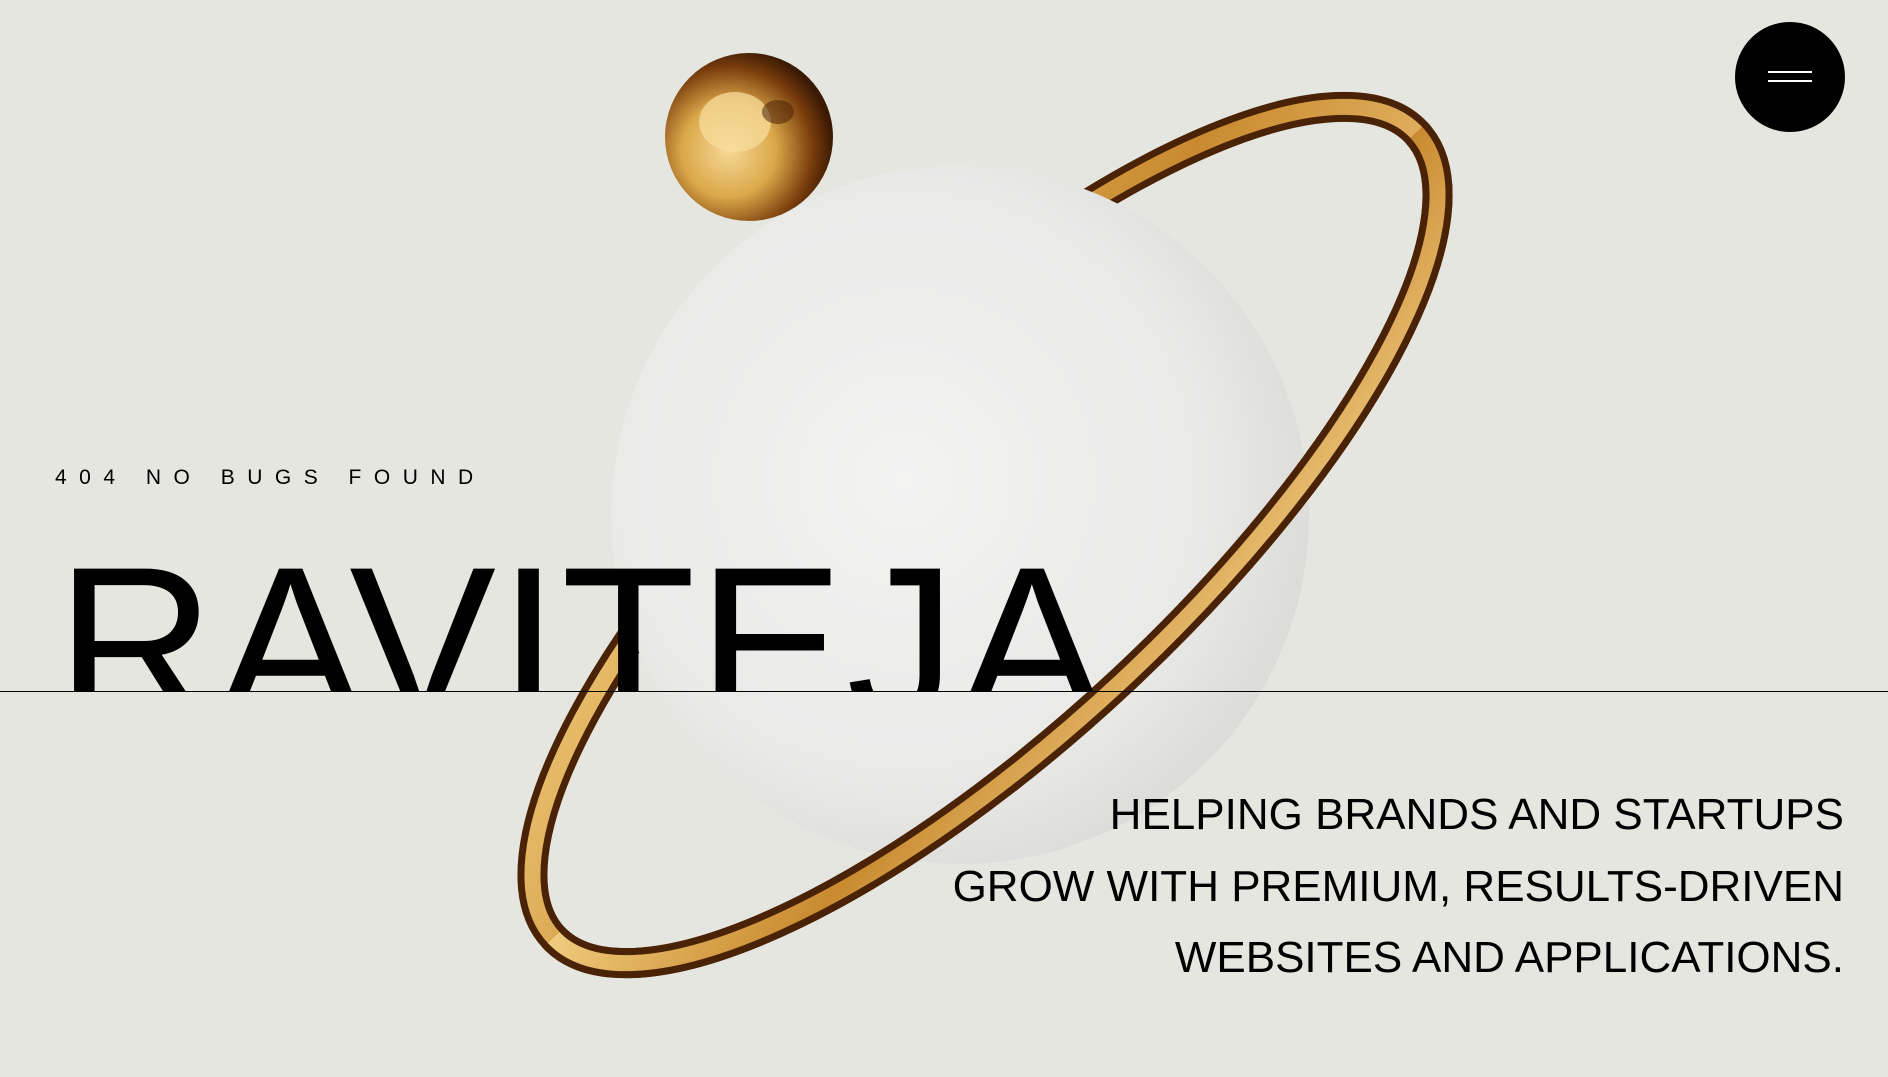  Describe the element at coordinates (582, 606) in the screenshot. I see `hero-name: RAVITEJA` at that location.